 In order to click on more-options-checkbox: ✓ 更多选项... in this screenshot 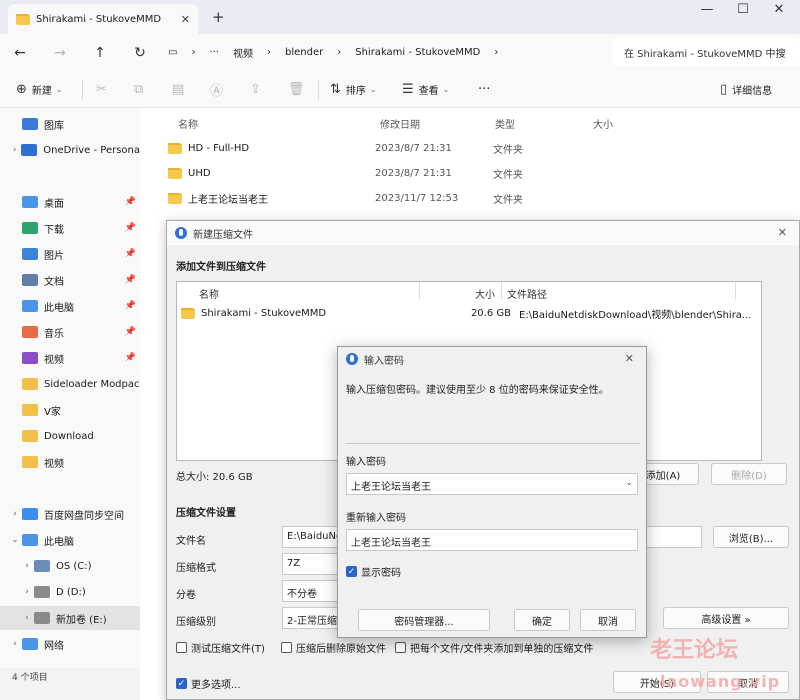, I will do `click(208, 683)`.